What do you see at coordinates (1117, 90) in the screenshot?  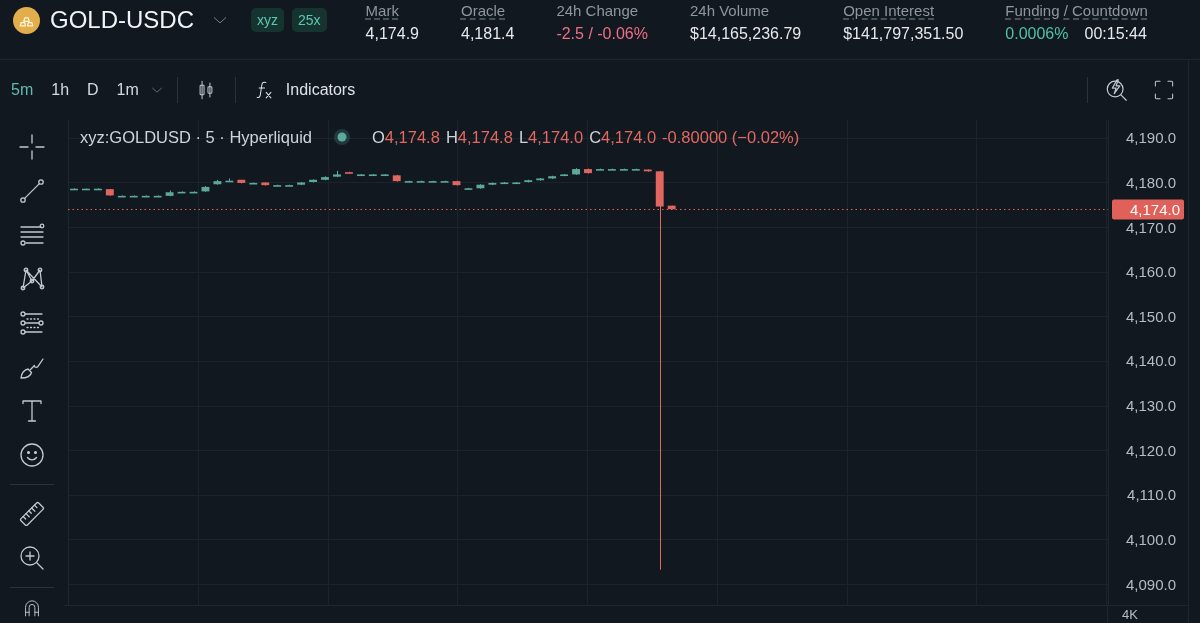 I see `lightning-search-icon` at bounding box center [1117, 90].